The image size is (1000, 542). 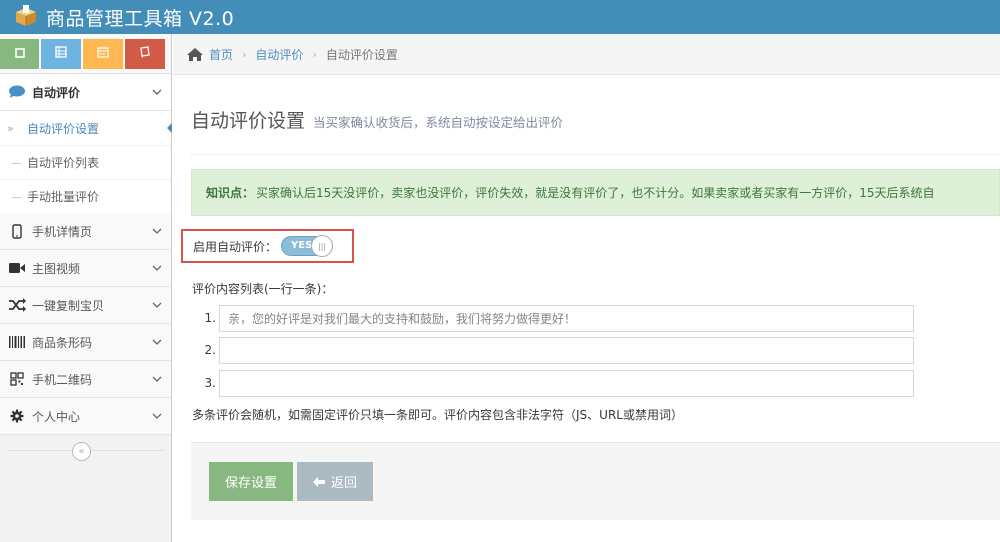 I want to click on page-subtitle: 当买家确认收货后，系统自动按设定给出评价, so click(x=438, y=122).